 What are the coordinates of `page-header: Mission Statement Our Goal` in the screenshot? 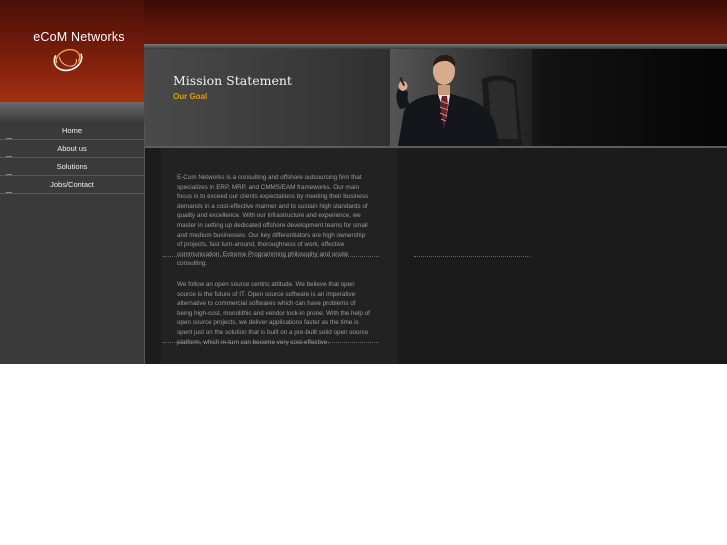 It's located at (435, 97).